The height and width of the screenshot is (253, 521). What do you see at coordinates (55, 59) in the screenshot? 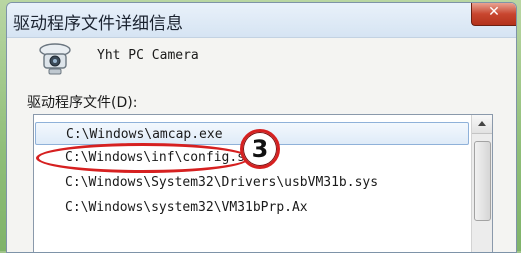
I see `webcam-icon` at bounding box center [55, 59].